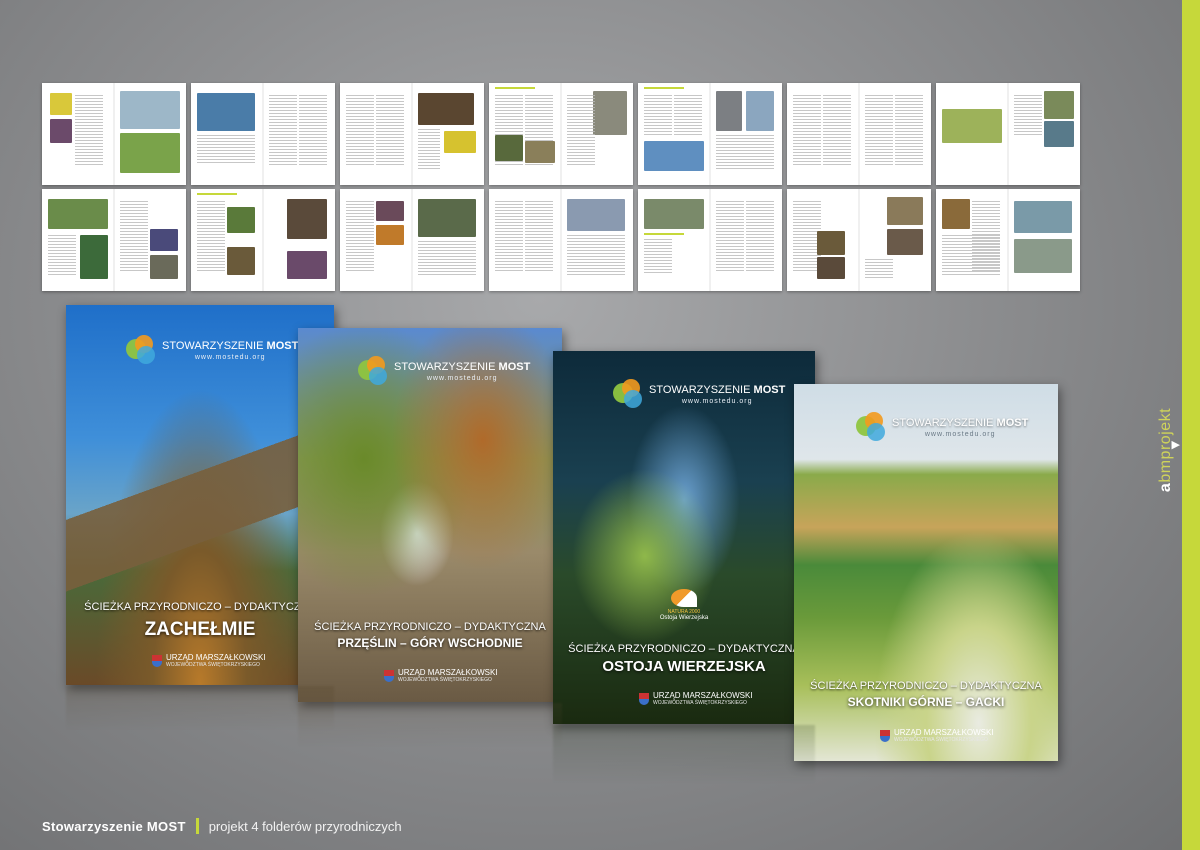 The height and width of the screenshot is (850, 1200). Describe the element at coordinates (197, 826) in the screenshot. I see `footer-divider` at that location.